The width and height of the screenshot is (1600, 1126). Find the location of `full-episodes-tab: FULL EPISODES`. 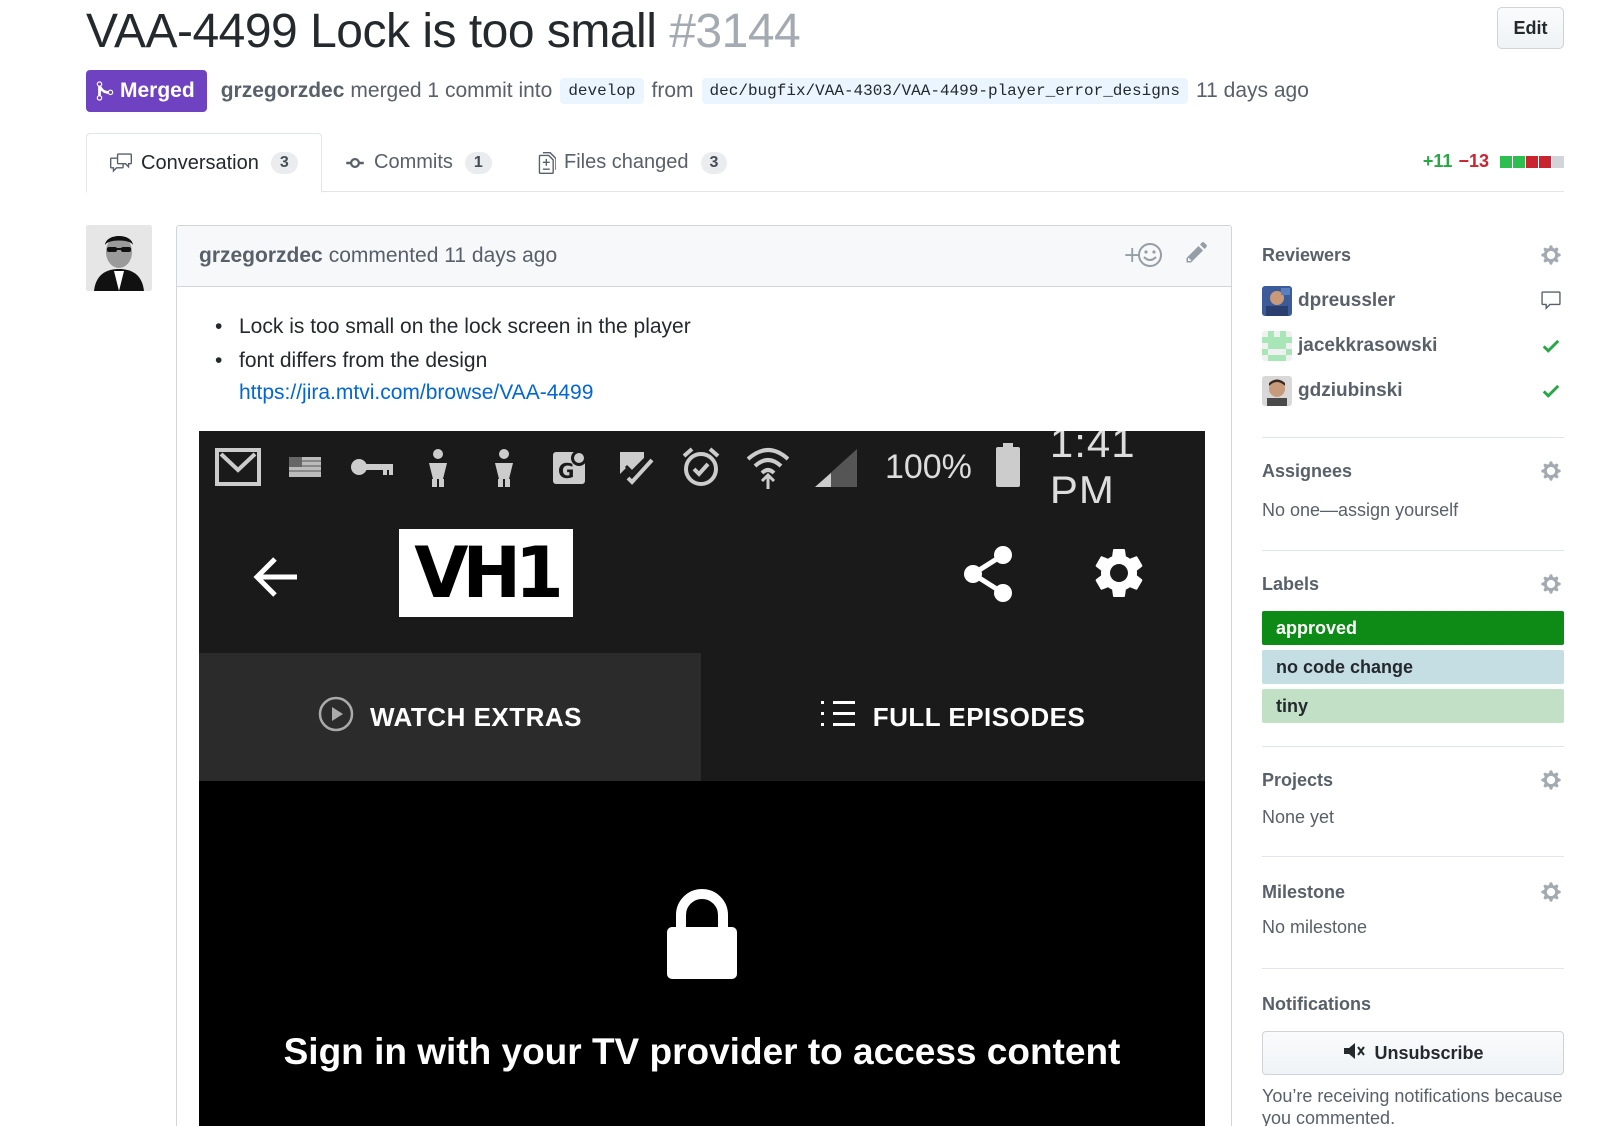

full-episodes-tab: FULL EPISODES is located at coordinates (953, 717).